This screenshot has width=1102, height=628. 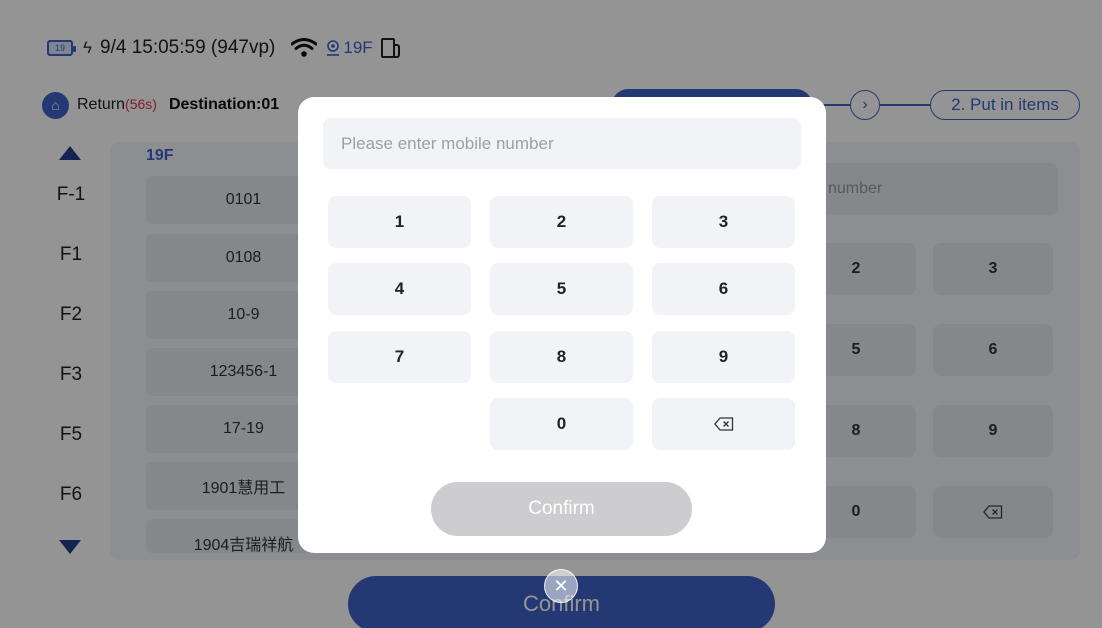 What do you see at coordinates (723, 357) in the screenshot?
I see `keypad-key-9: 9` at bounding box center [723, 357].